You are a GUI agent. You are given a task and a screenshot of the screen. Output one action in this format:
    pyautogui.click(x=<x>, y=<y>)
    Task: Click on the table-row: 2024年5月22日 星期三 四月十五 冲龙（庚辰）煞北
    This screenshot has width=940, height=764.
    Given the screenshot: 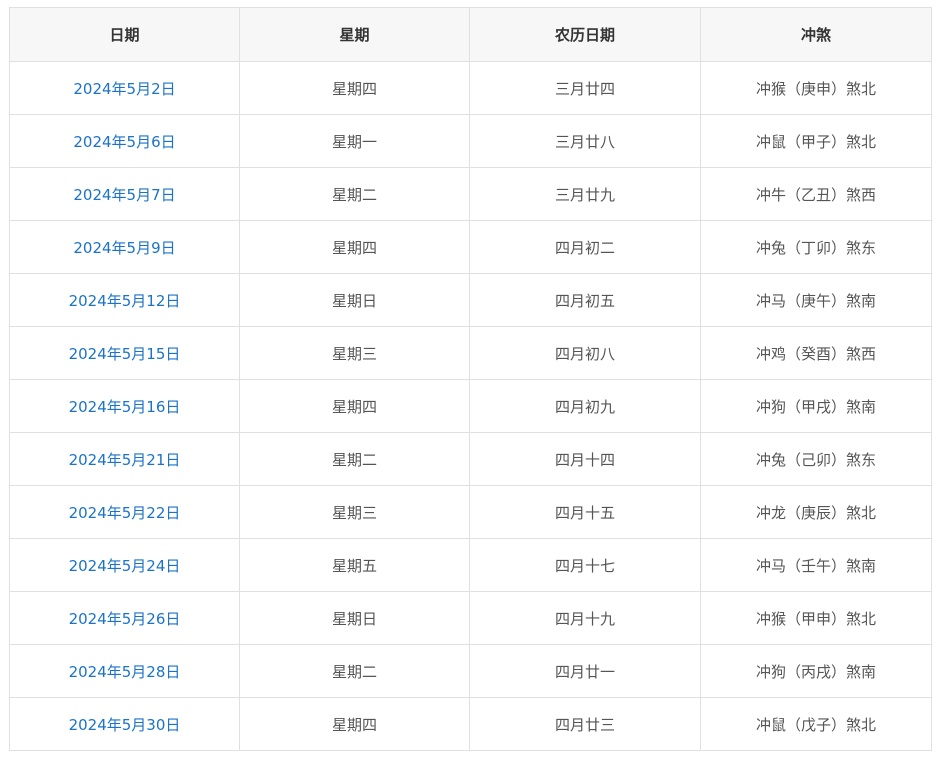 What is the action you would take?
    pyautogui.click(x=470, y=512)
    